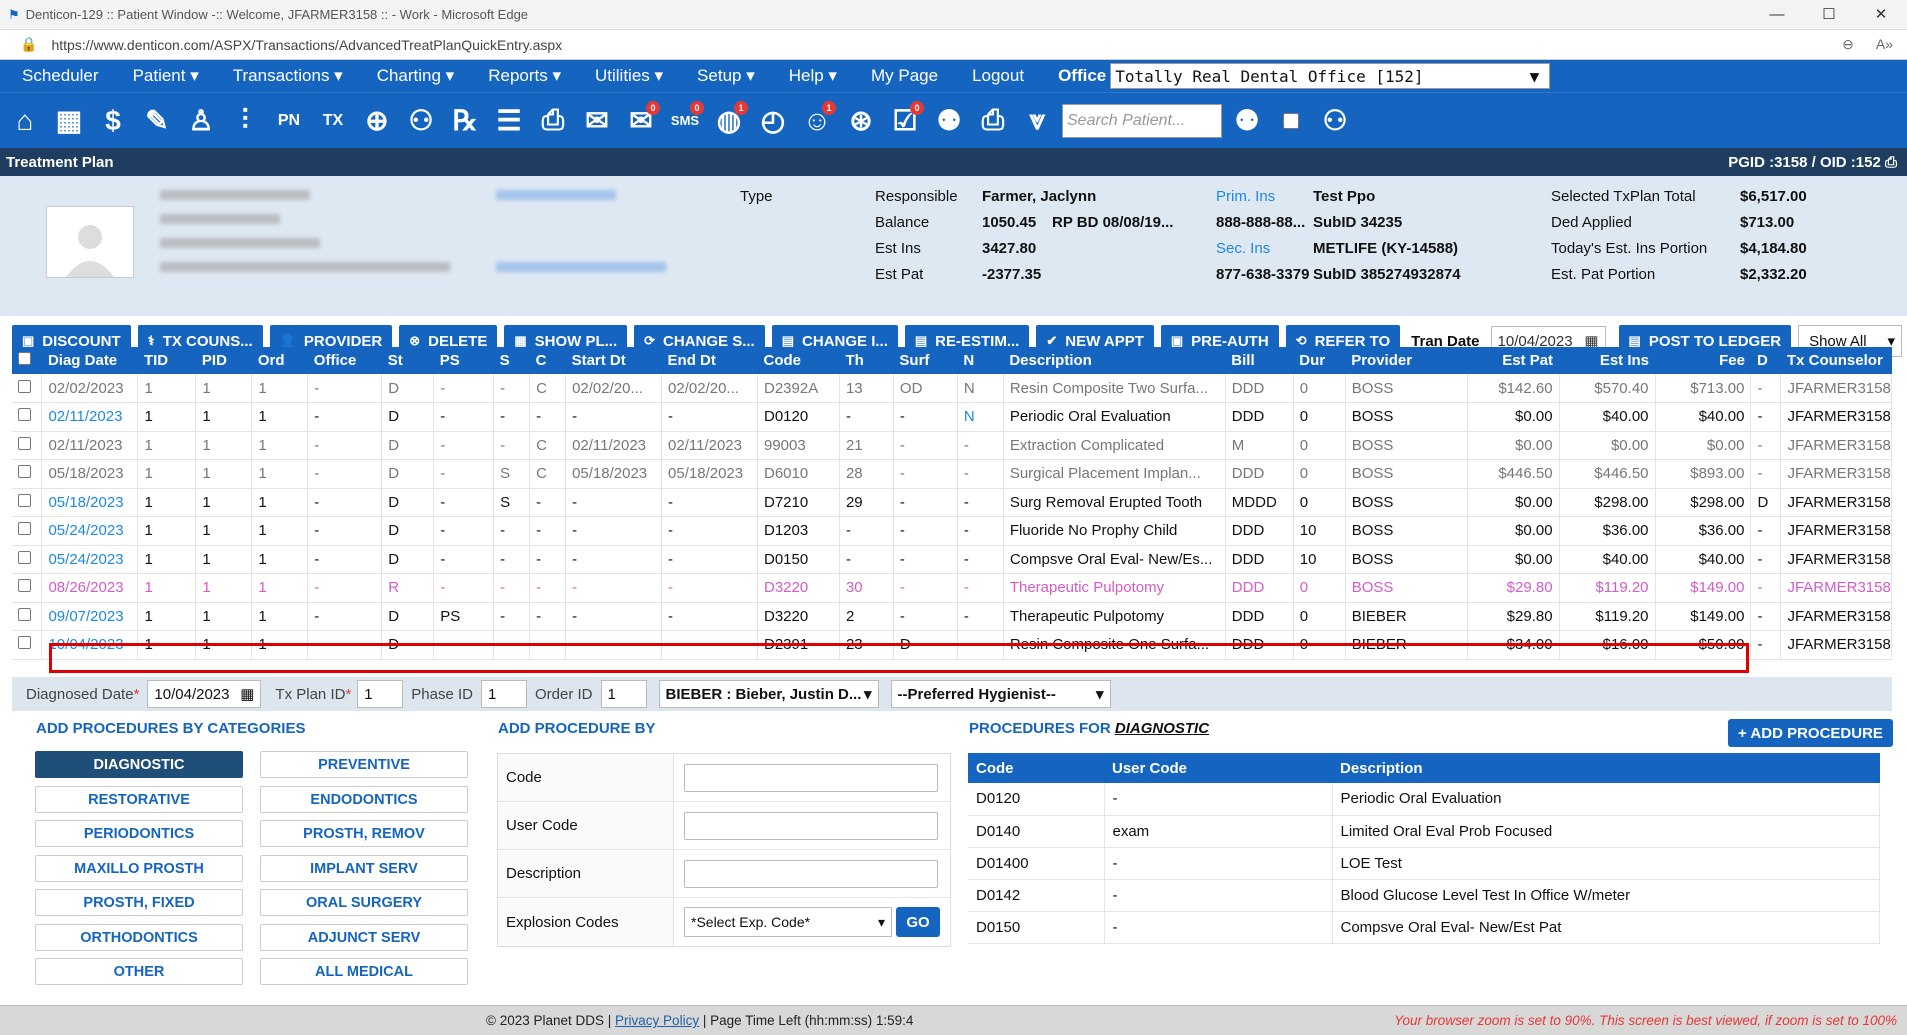 This screenshot has height=1035, width=1907. What do you see at coordinates (1259, 360) in the screenshot?
I see `col-bill: Bill` at bounding box center [1259, 360].